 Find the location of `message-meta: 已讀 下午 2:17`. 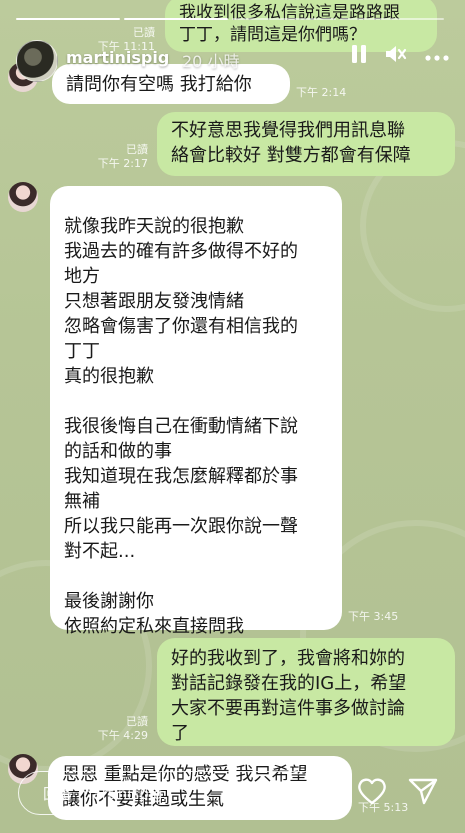

message-meta: 已讀 下午 2:17 is located at coordinates (122, 156).